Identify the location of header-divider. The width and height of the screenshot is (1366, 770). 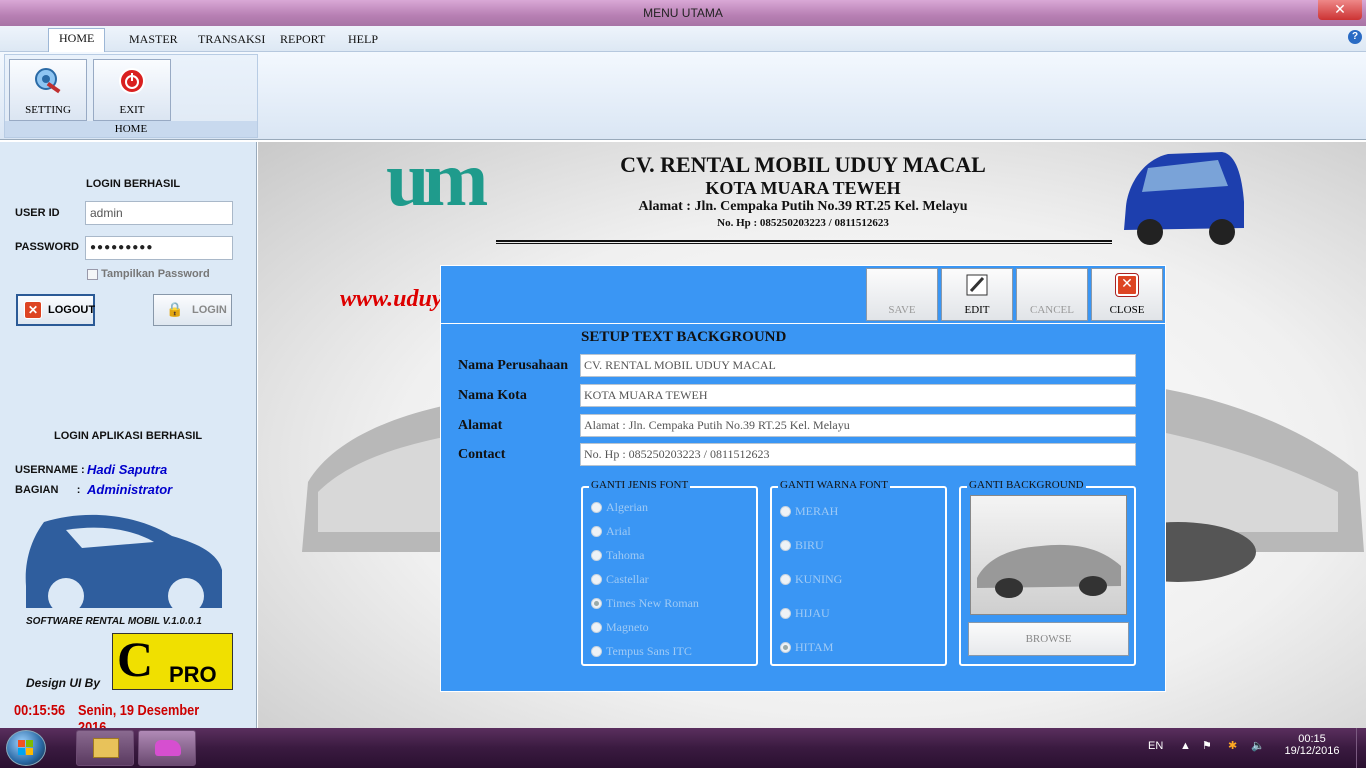
(804, 242).